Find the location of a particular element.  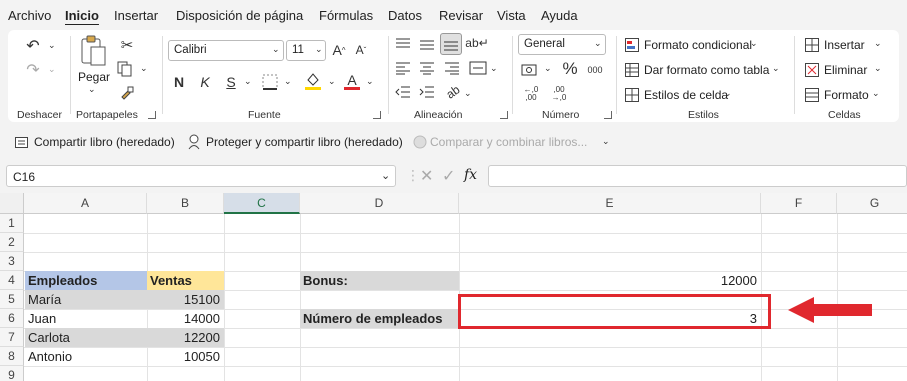

align-top-icon is located at coordinates (403, 44).